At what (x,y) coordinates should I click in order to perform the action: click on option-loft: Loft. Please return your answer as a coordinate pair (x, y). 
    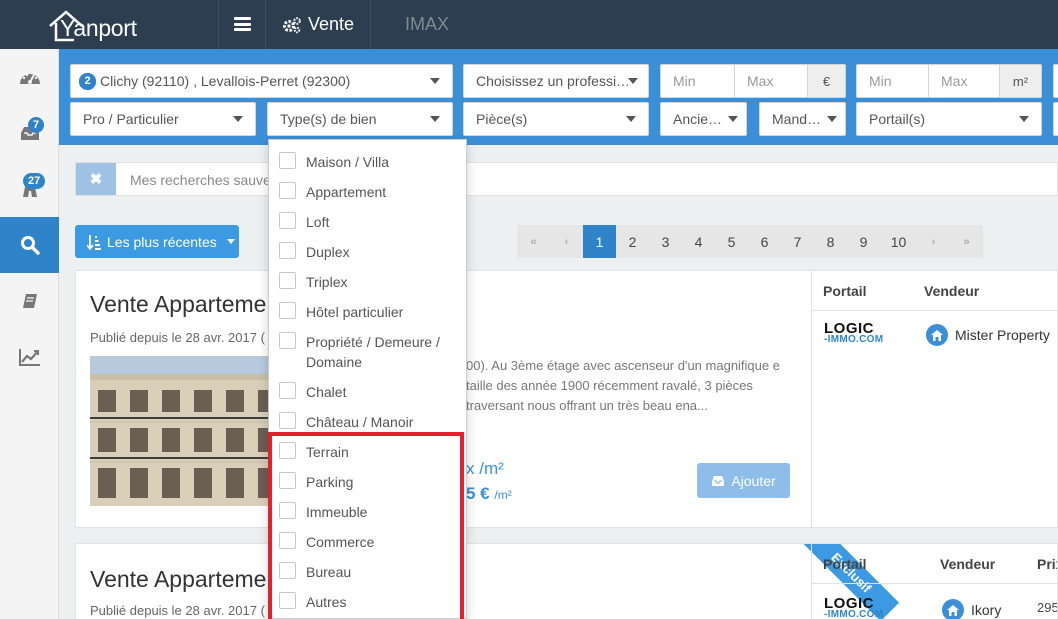
    Looking at the image, I should click on (367, 221).